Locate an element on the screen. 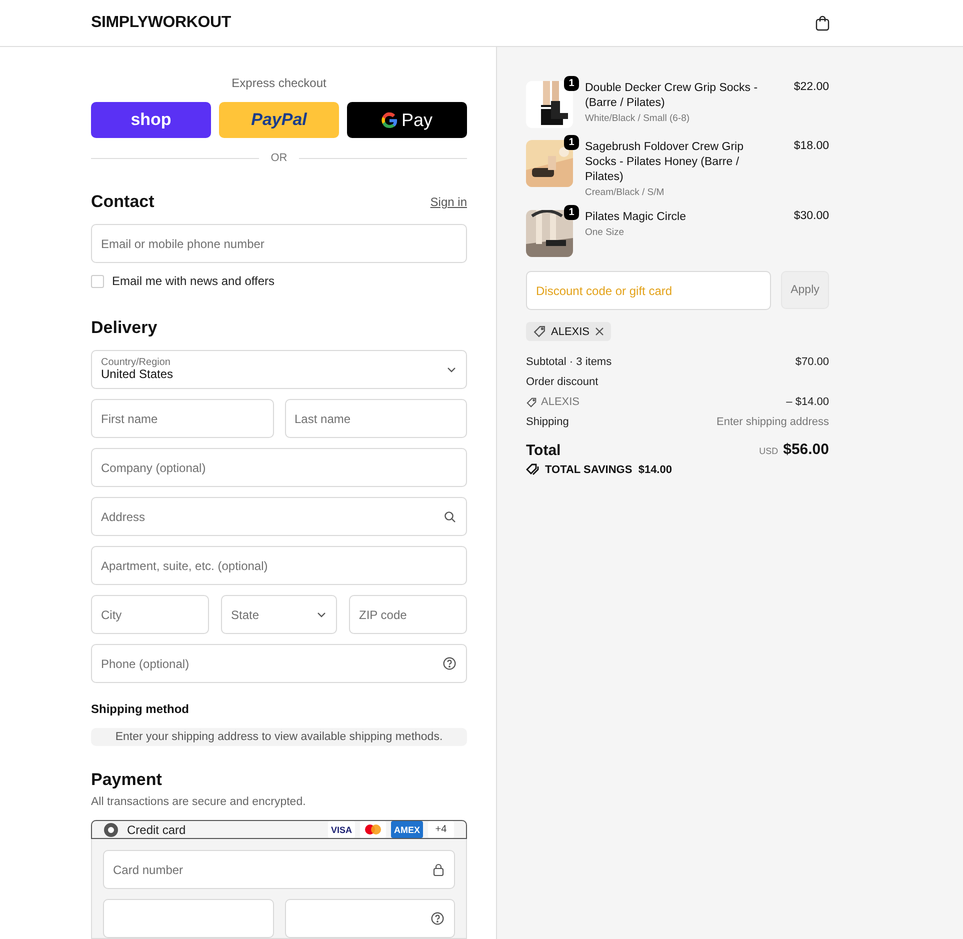 This screenshot has width=963, height=939. total-savings: TOTAL SAVINGS $14.00 is located at coordinates (608, 470).